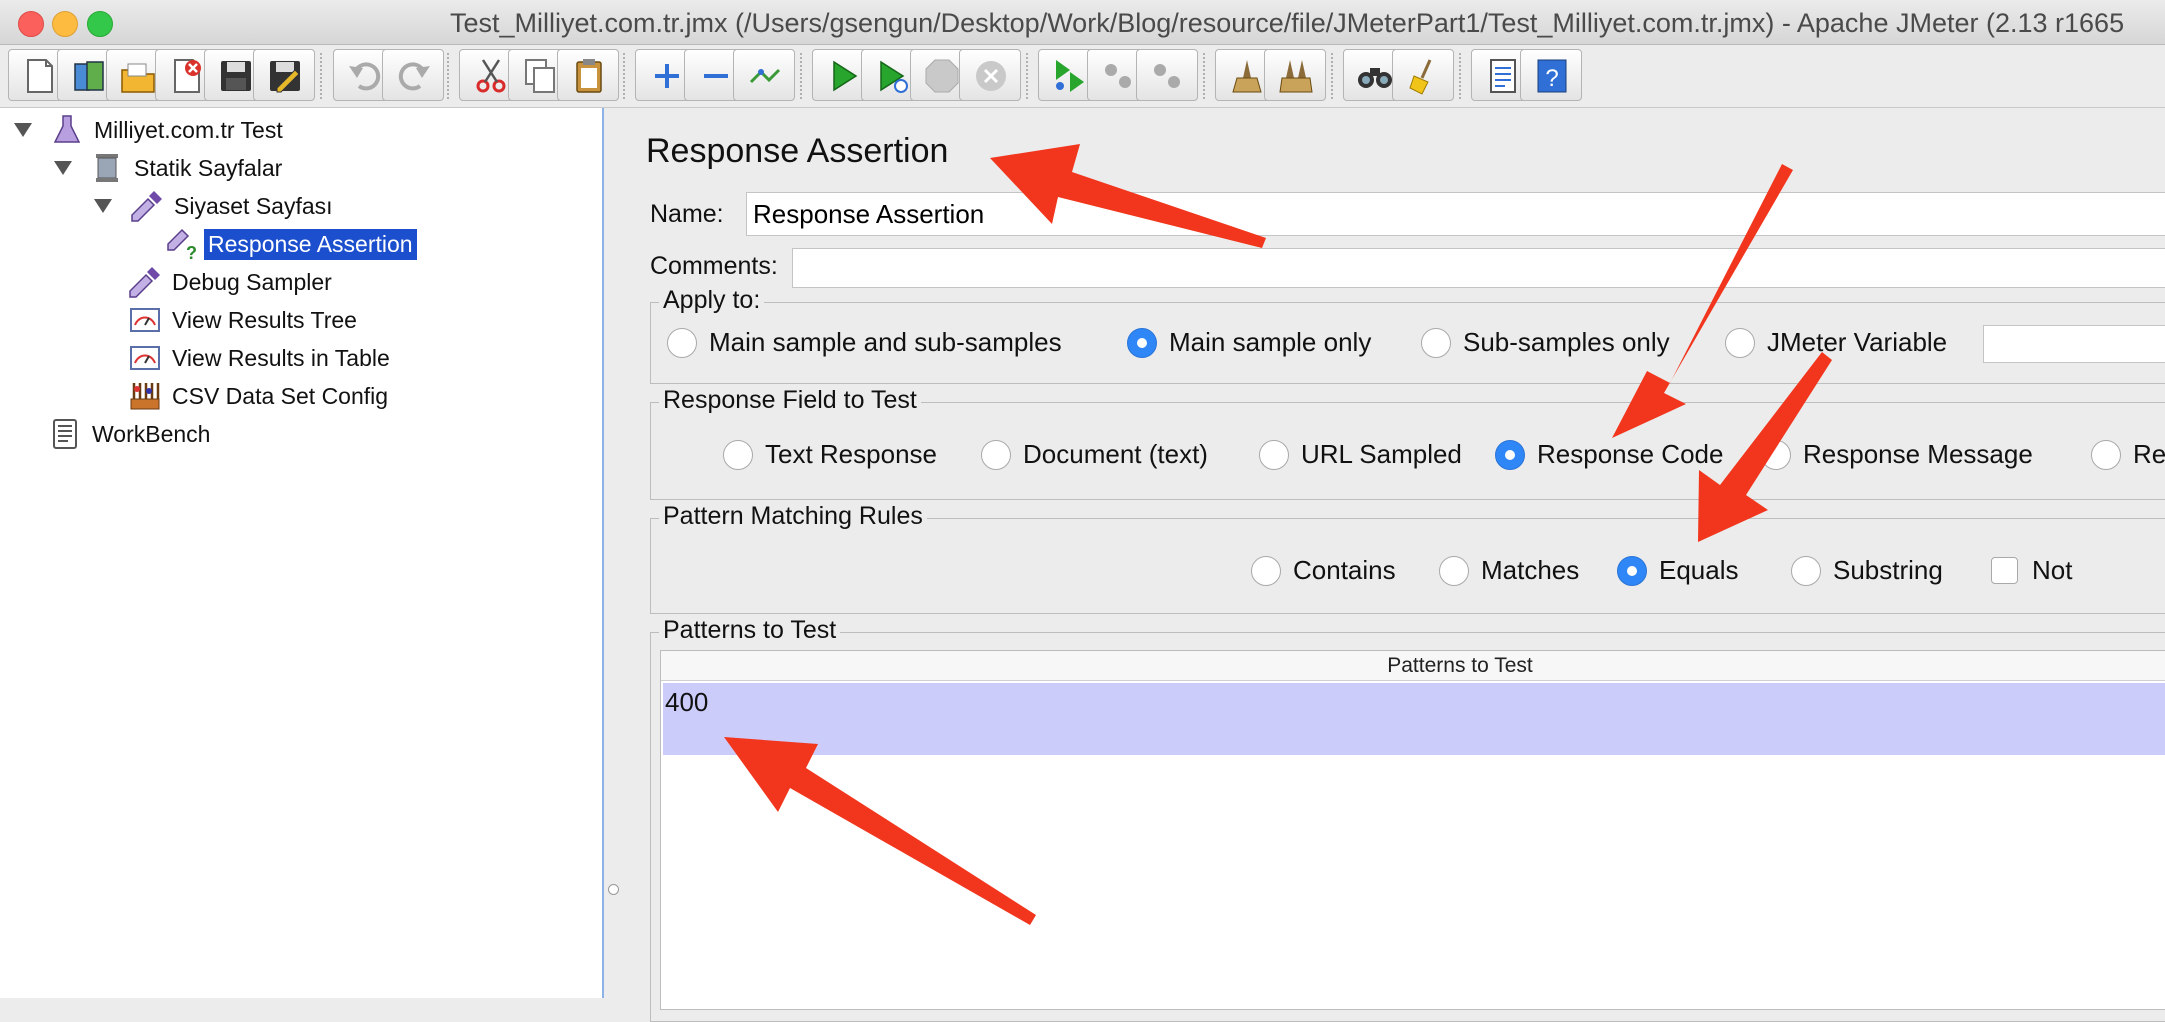 The image size is (2165, 1022). What do you see at coordinates (365, 76) in the screenshot?
I see `undo-icon` at bounding box center [365, 76].